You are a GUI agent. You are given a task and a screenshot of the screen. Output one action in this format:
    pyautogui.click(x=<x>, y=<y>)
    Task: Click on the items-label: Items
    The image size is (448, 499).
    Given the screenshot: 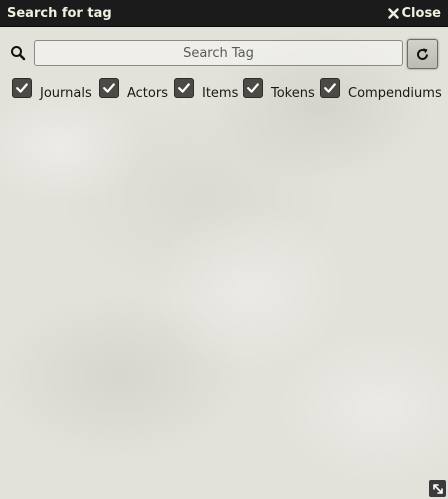 What is the action you would take?
    pyautogui.click(x=220, y=93)
    